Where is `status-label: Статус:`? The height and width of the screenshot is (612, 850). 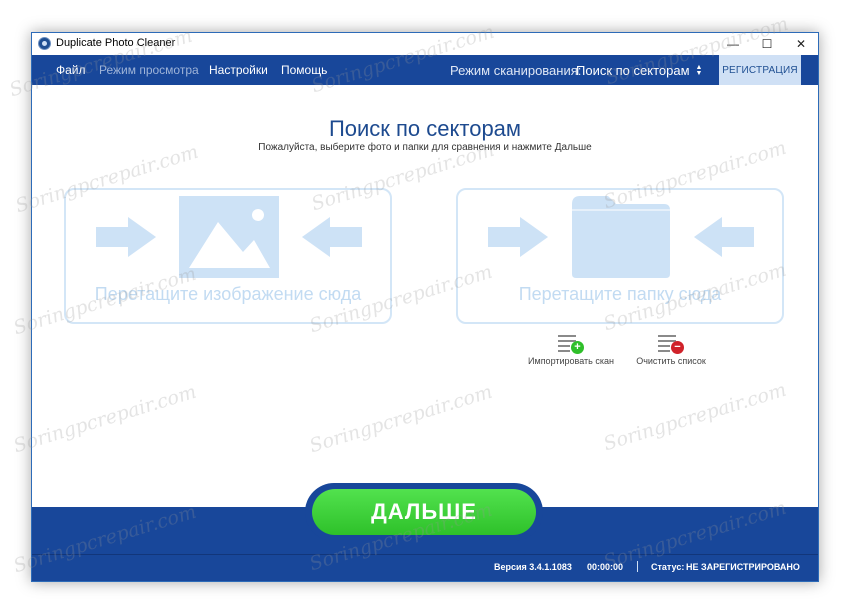
status-label: Статус: is located at coordinates (668, 567).